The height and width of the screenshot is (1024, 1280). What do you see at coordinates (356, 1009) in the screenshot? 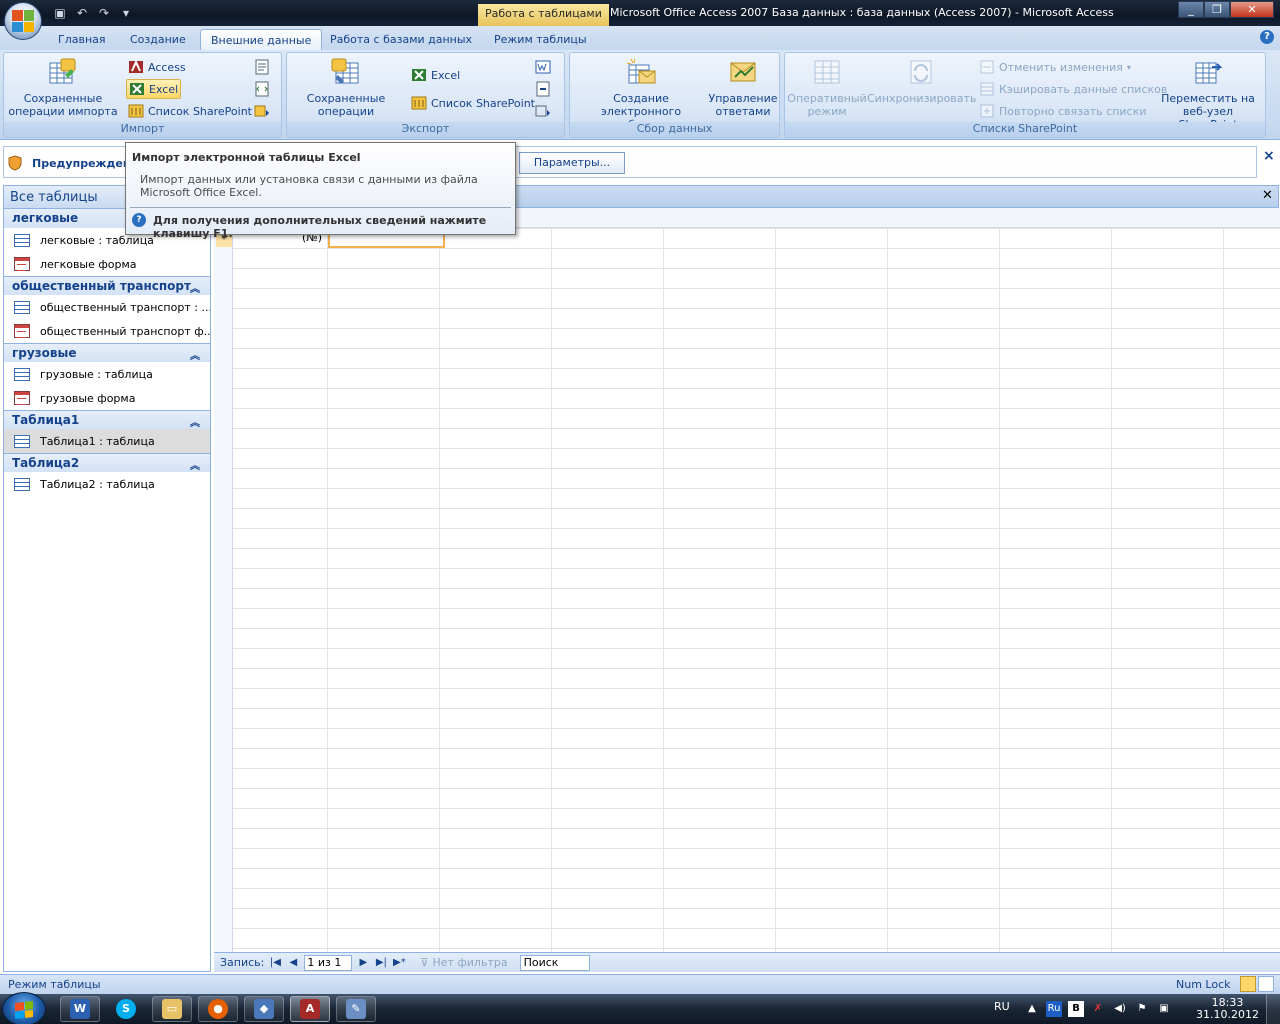
I see `taskbar-paint: ✎` at bounding box center [356, 1009].